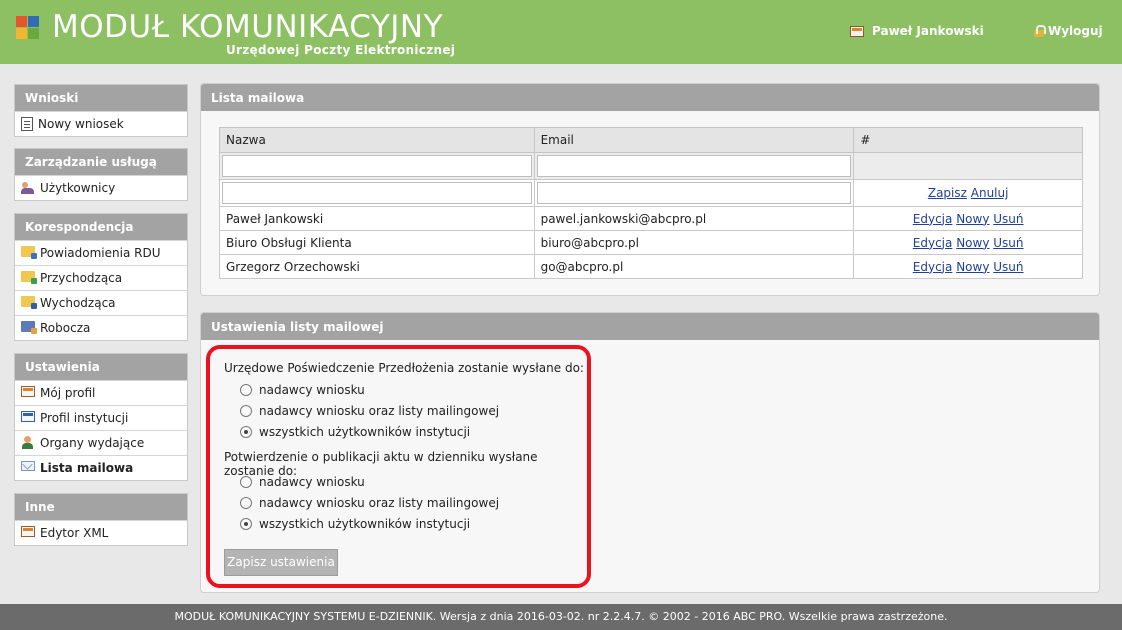 This screenshot has width=1122, height=630. I want to click on column-header-name: Nazwa, so click(377, 140).